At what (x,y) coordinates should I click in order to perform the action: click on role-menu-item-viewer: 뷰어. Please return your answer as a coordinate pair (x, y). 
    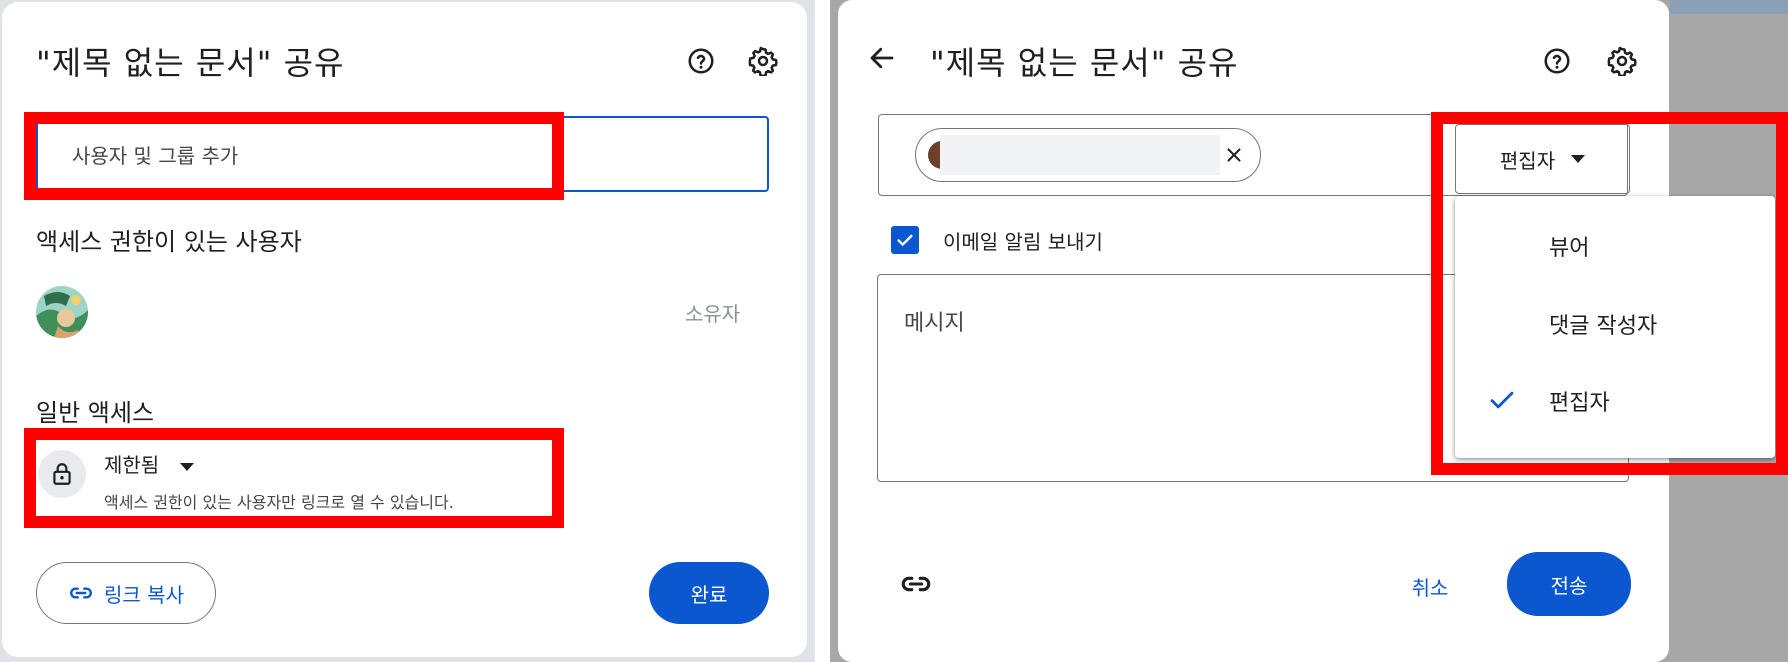
    Looking at the image, I should click on (1615, 244).